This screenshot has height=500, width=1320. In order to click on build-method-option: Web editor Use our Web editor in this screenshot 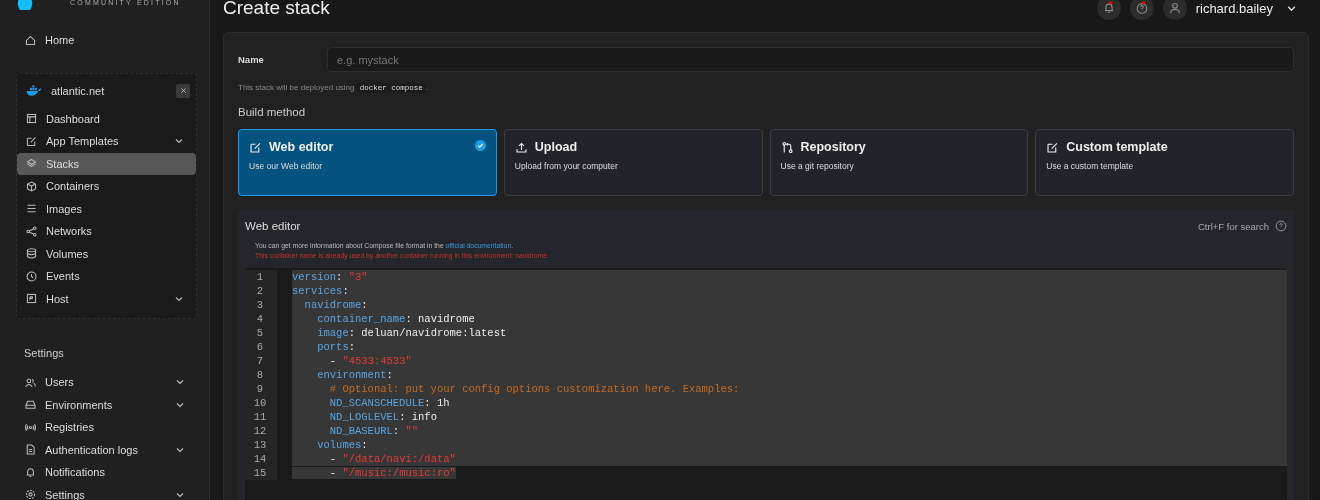, I will do `click(367, 162)`.